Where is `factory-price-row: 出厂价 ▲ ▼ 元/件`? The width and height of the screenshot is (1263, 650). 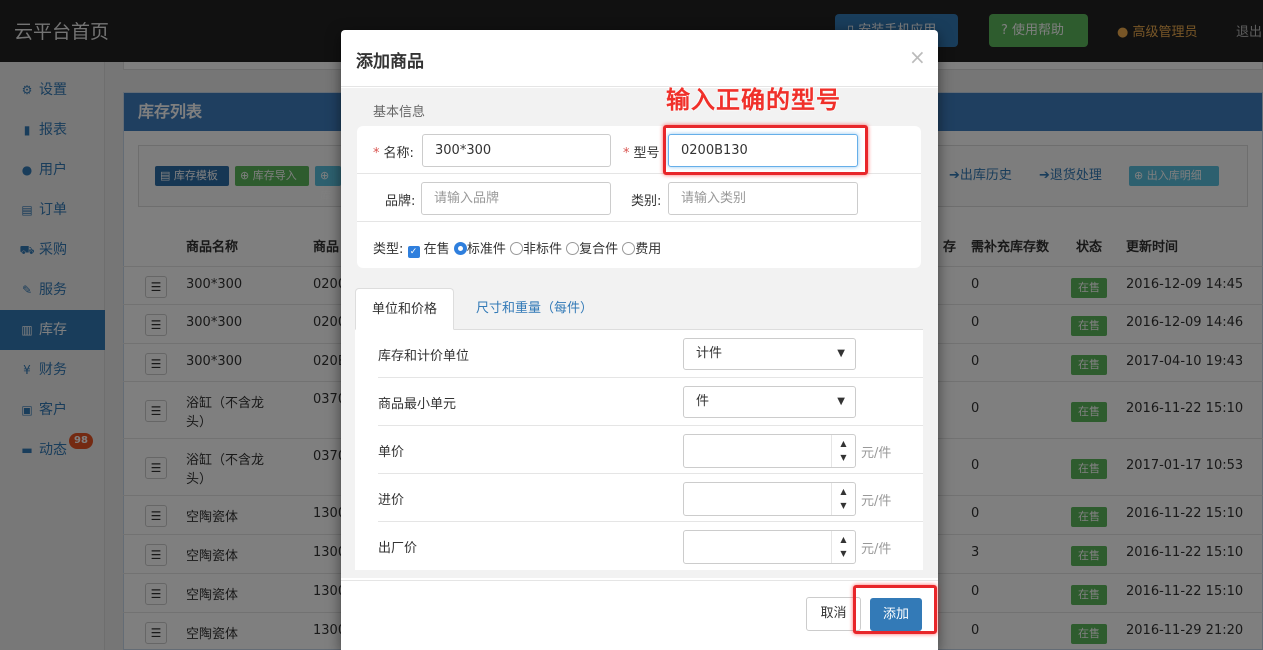 factory-price-row: 出厂价 ▲ ▼ 元/件 is located at coordinates (650, 546).